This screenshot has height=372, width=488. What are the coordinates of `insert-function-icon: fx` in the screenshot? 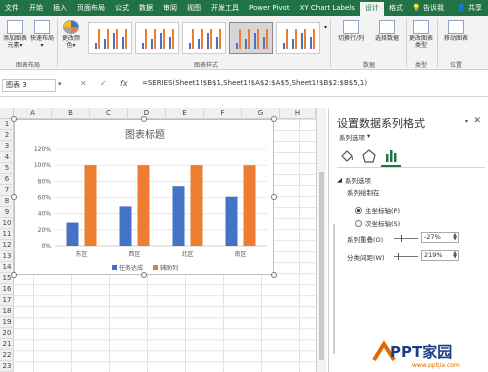 It's located at (124, 83).